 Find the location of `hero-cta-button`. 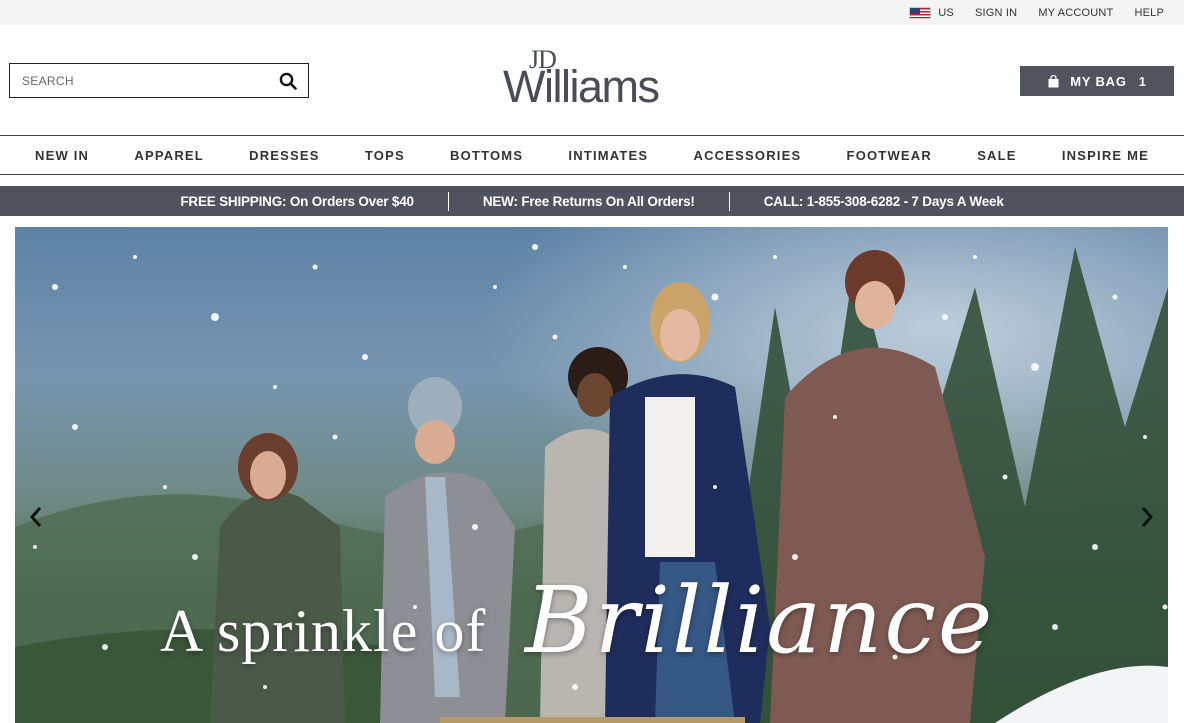

hero-cta-button is located at coordinates (592, 720).